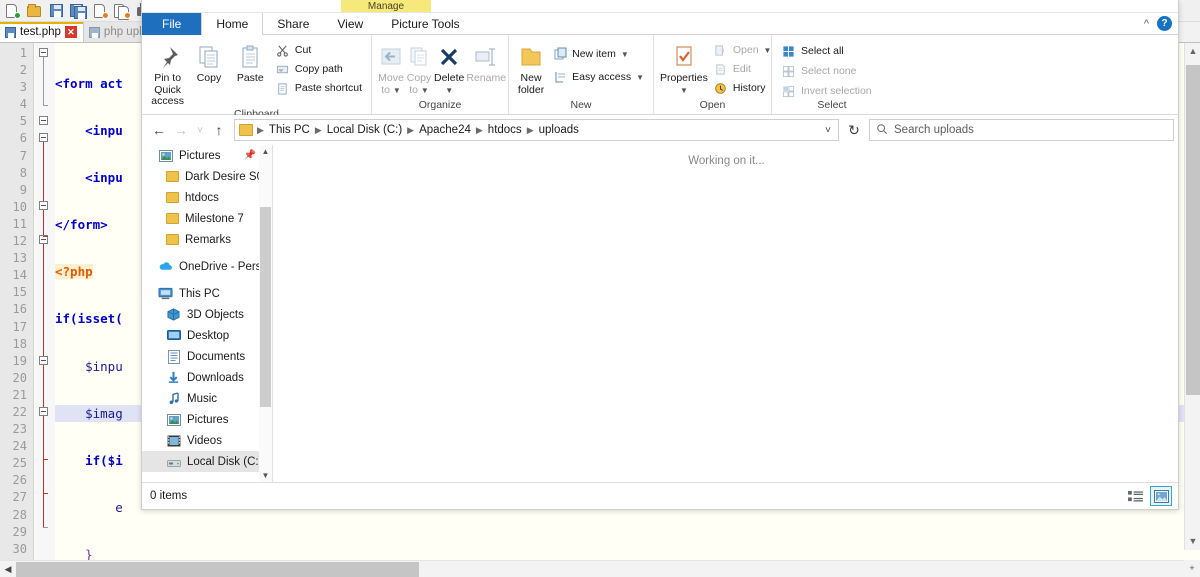  What do you see at coordinates (207, 440) in the screenshot?
I see `nav-item-videos: Videos` at bounding box center [207, 440].